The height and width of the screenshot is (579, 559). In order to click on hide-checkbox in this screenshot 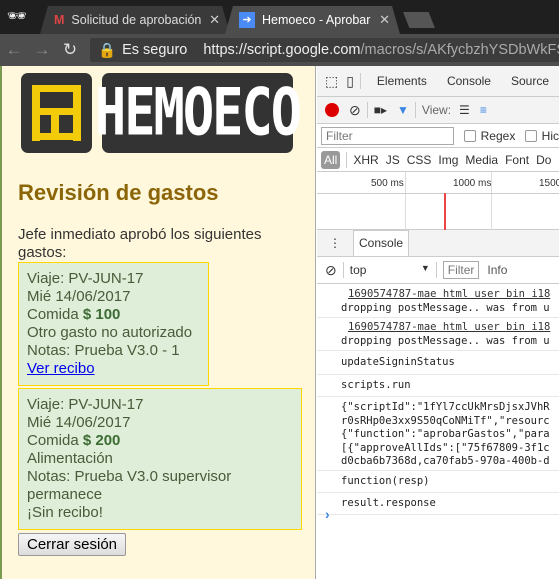, I will do `click(531, 135)`.